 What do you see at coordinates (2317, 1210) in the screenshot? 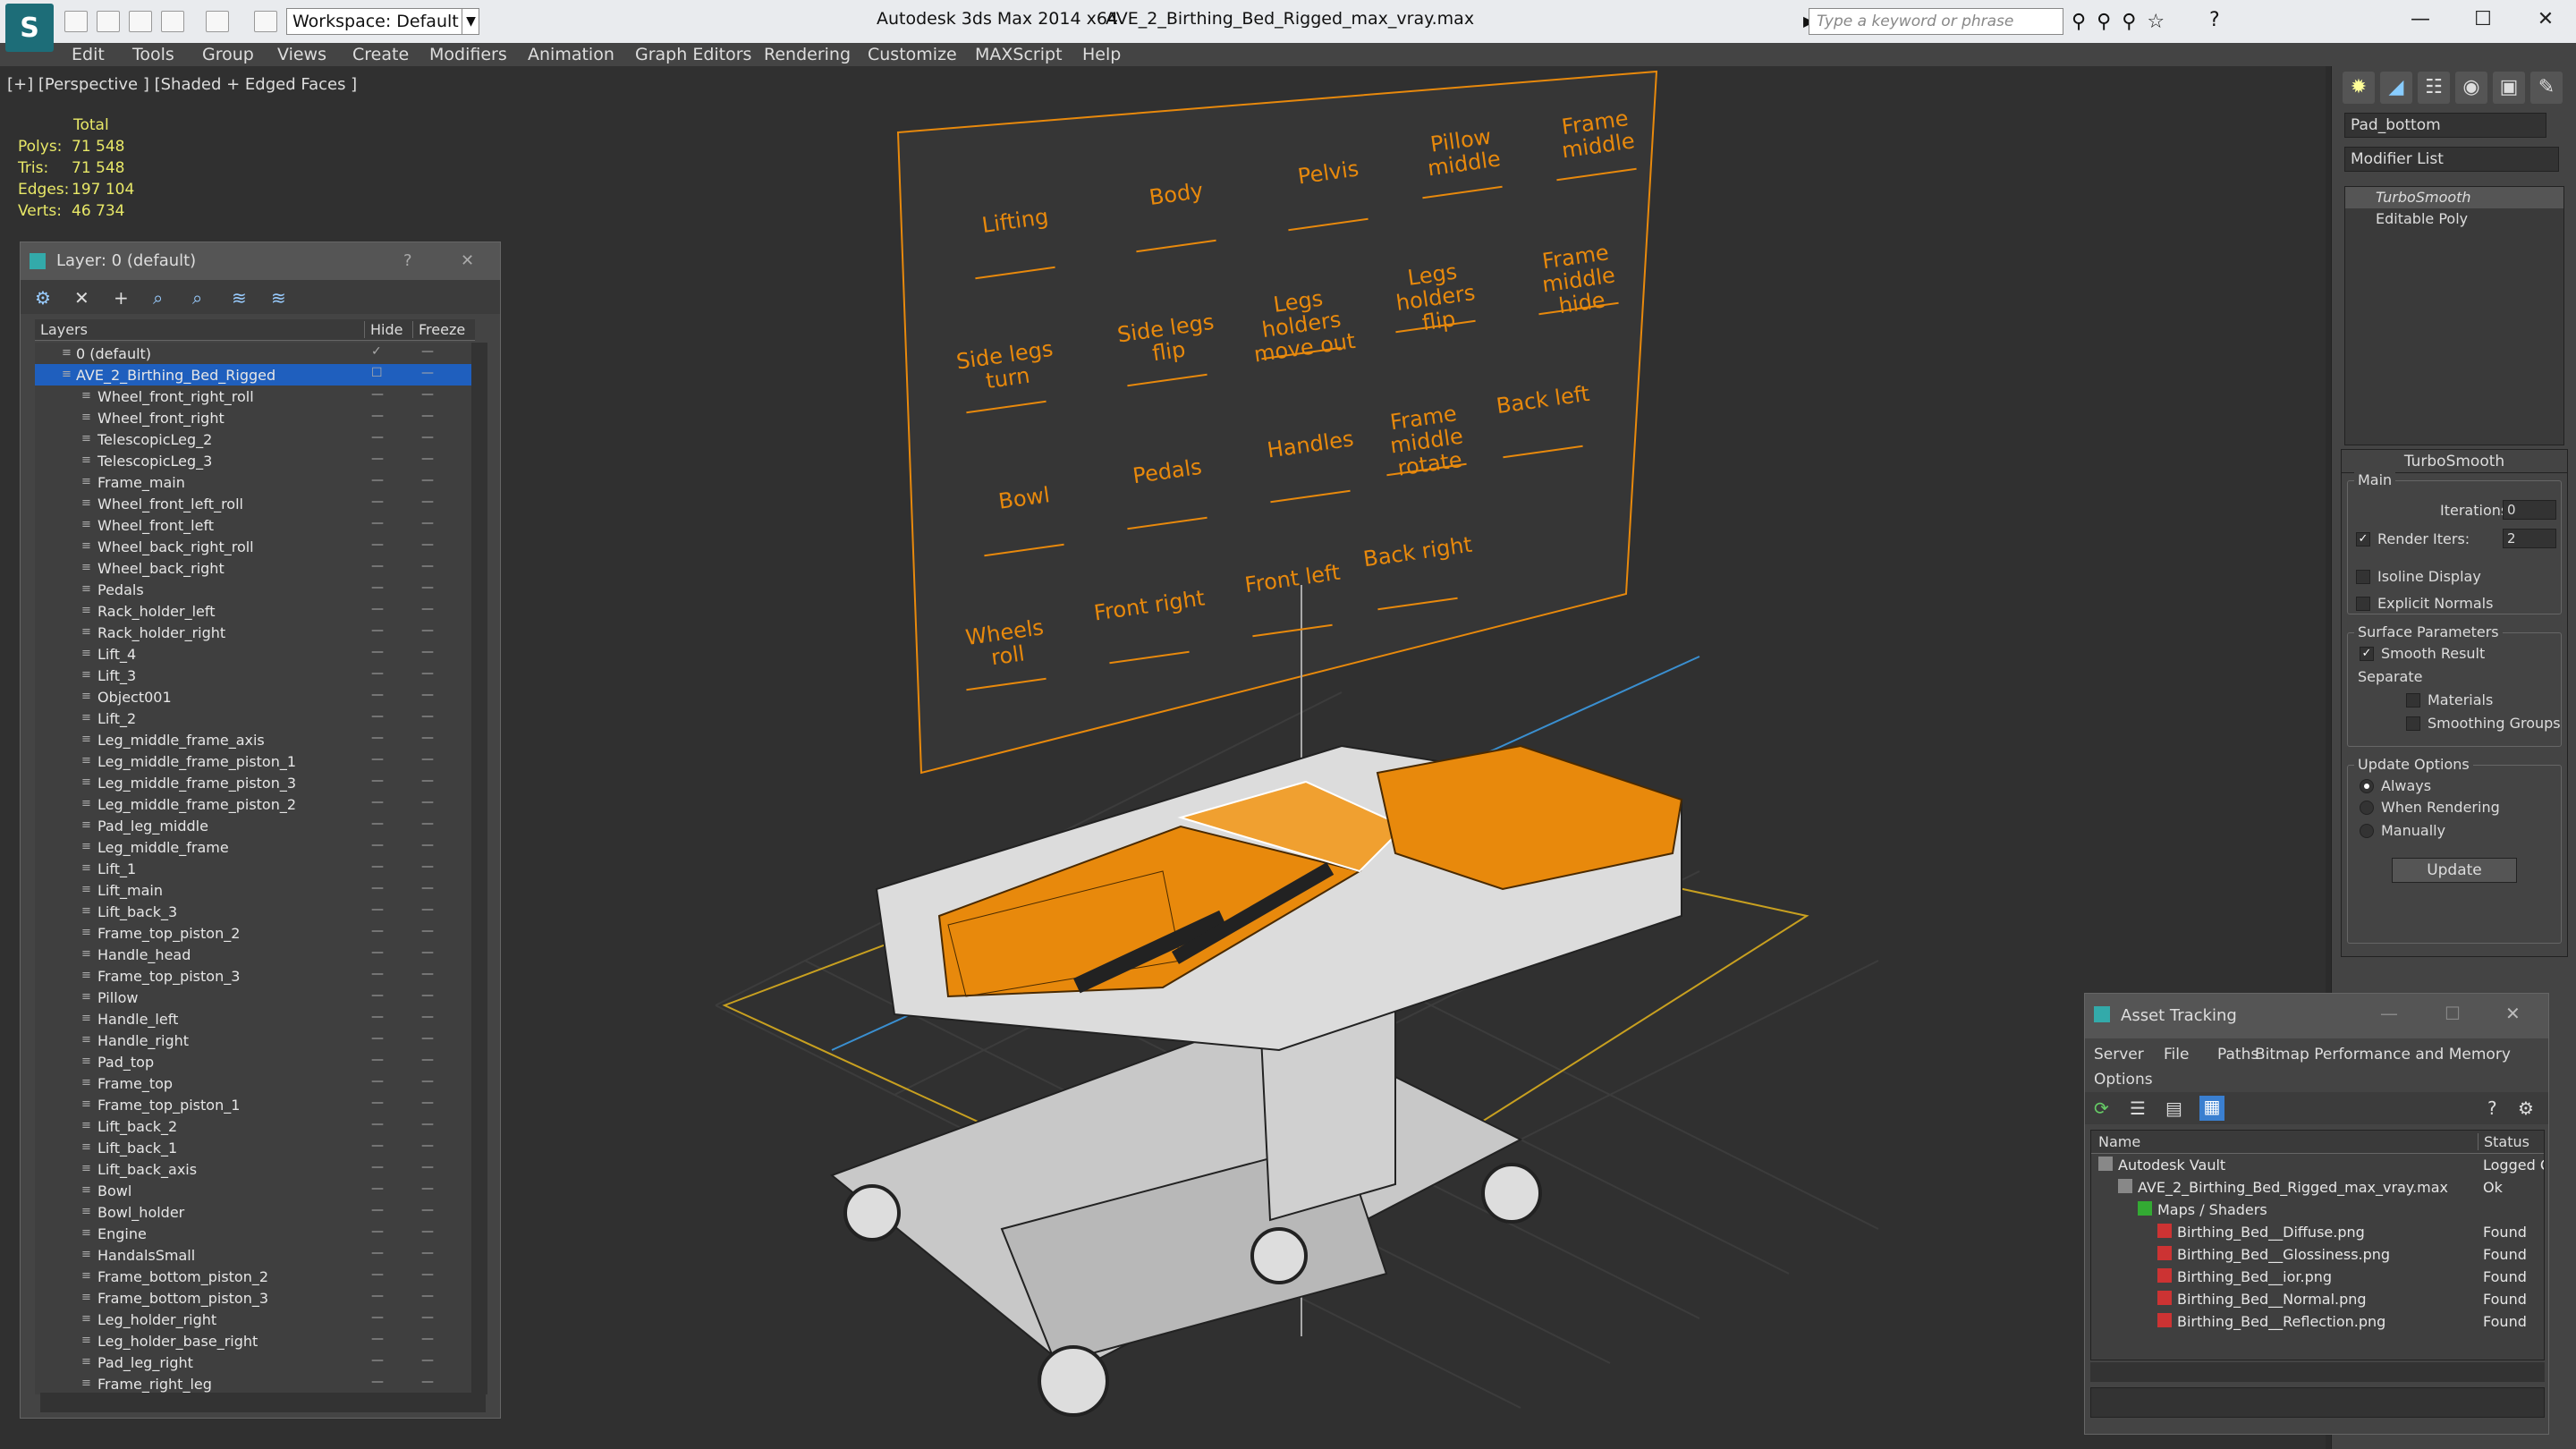
I see `asset-row: Maps / Shaders` at bounding box center [2317, 1210].